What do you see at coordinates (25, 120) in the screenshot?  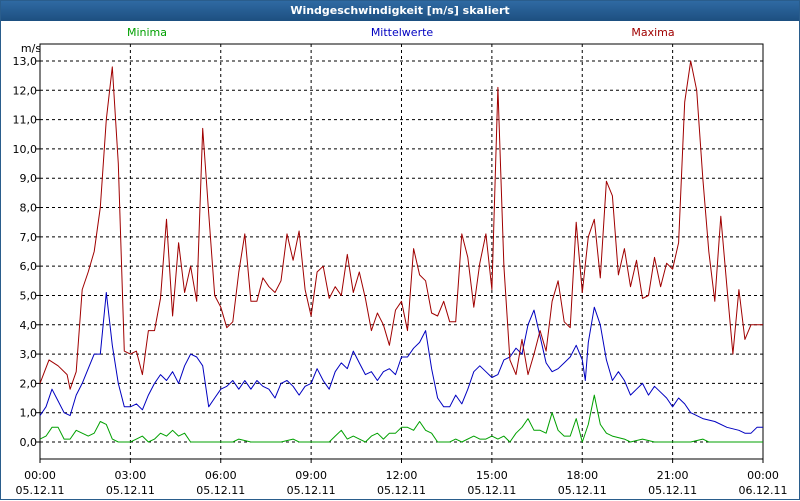 I see `y-tick-label: 11,0` at bounding box center [25, 120].